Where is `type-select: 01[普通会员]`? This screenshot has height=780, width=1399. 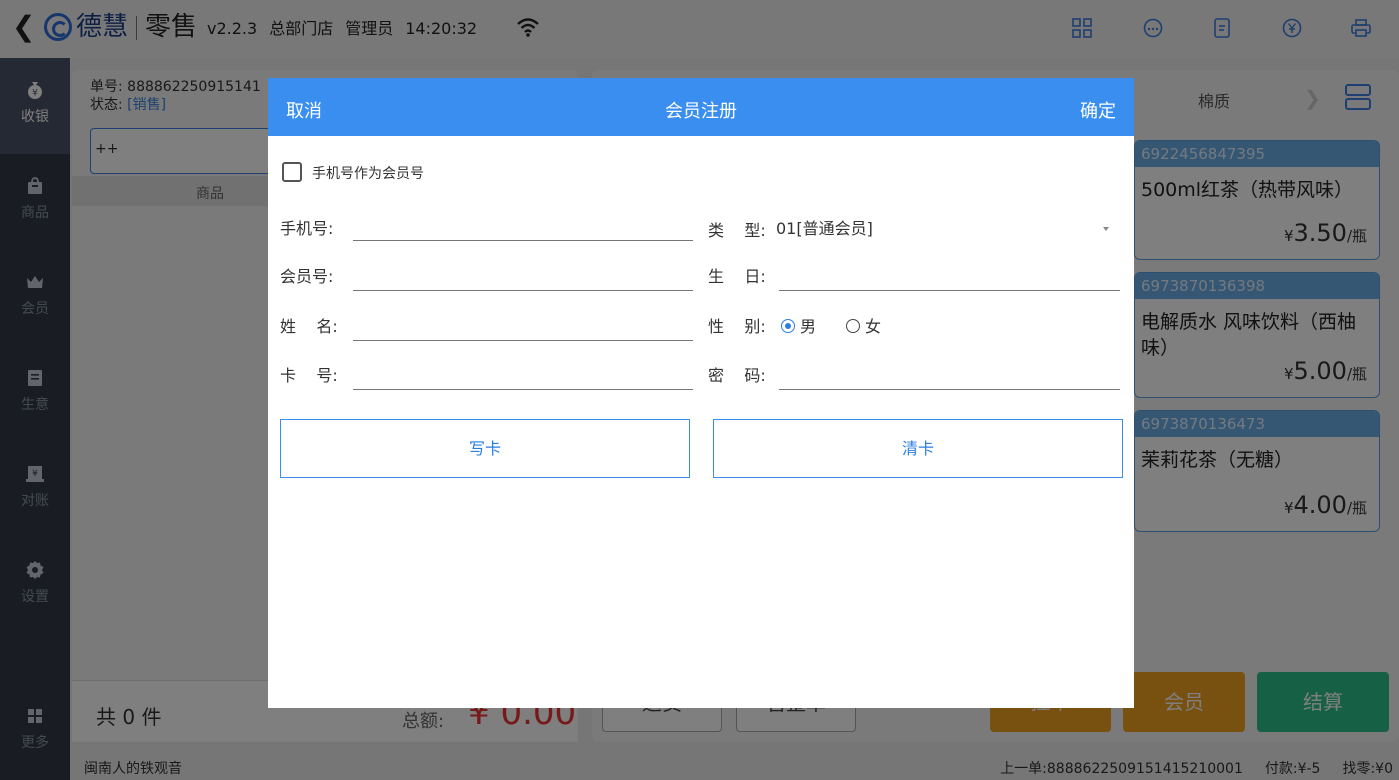
type-select: 01[普通会员] is located at coordinates (824, 229).